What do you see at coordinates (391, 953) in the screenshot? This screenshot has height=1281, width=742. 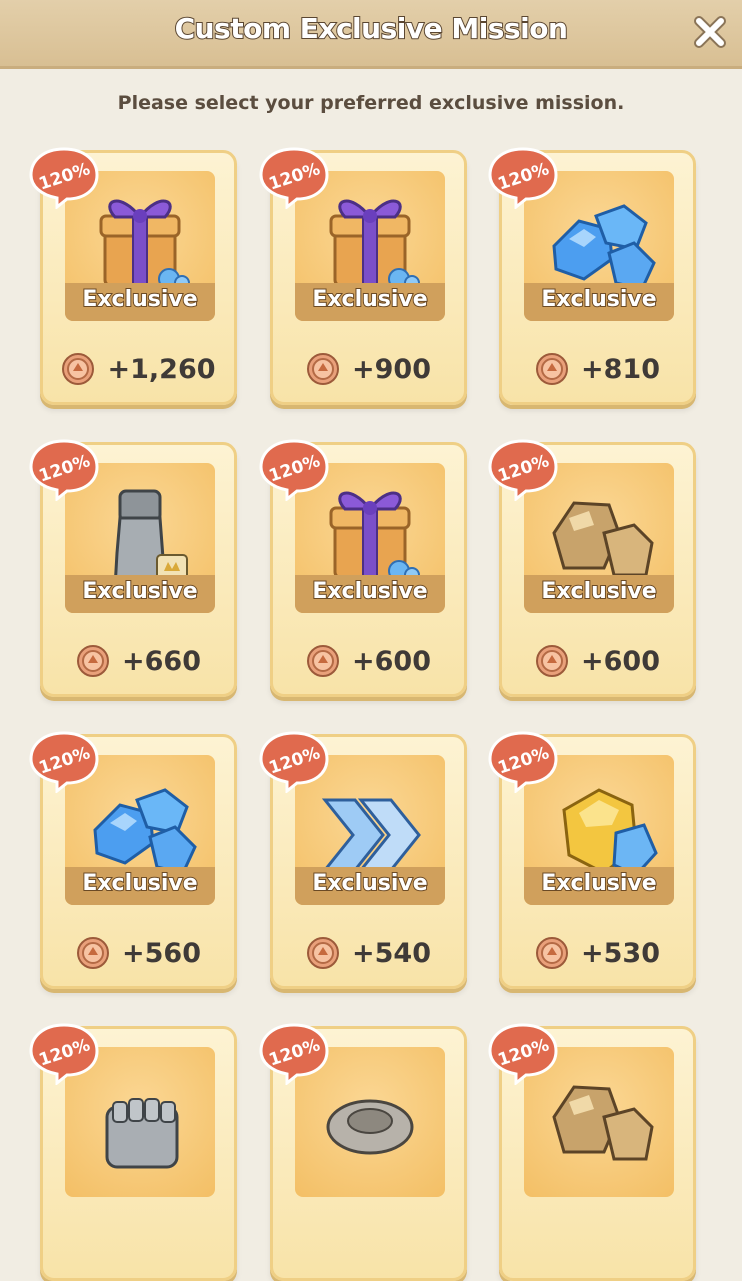 I see `reward-value: +540` at bounding box center [391, 953].